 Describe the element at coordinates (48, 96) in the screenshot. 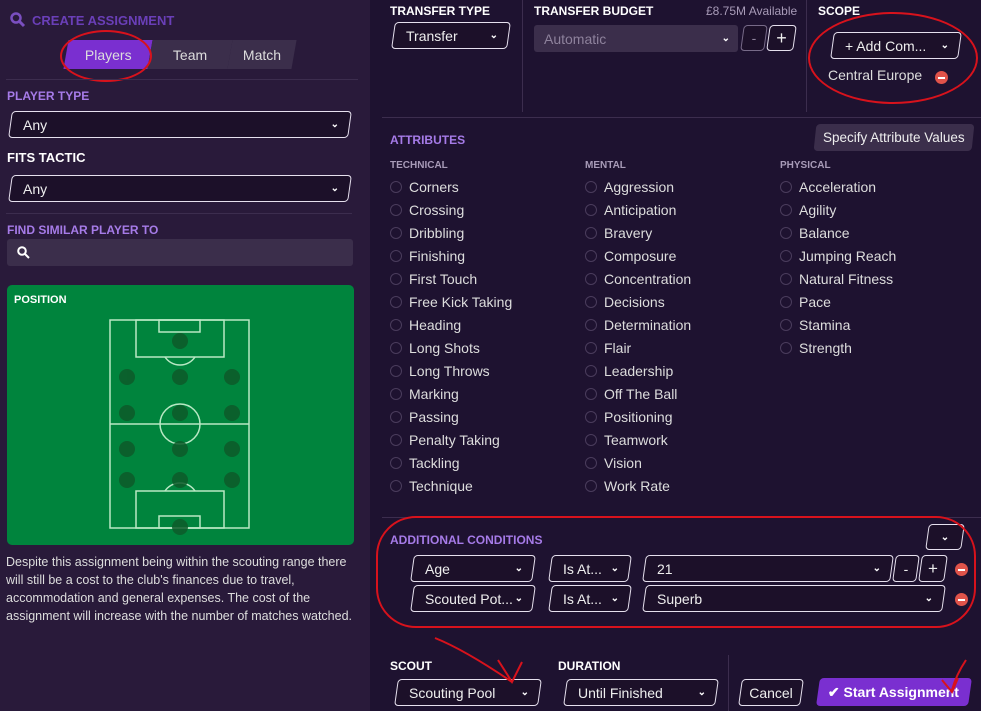

I see `player-type-label: PLAYER TYPE` at that location.